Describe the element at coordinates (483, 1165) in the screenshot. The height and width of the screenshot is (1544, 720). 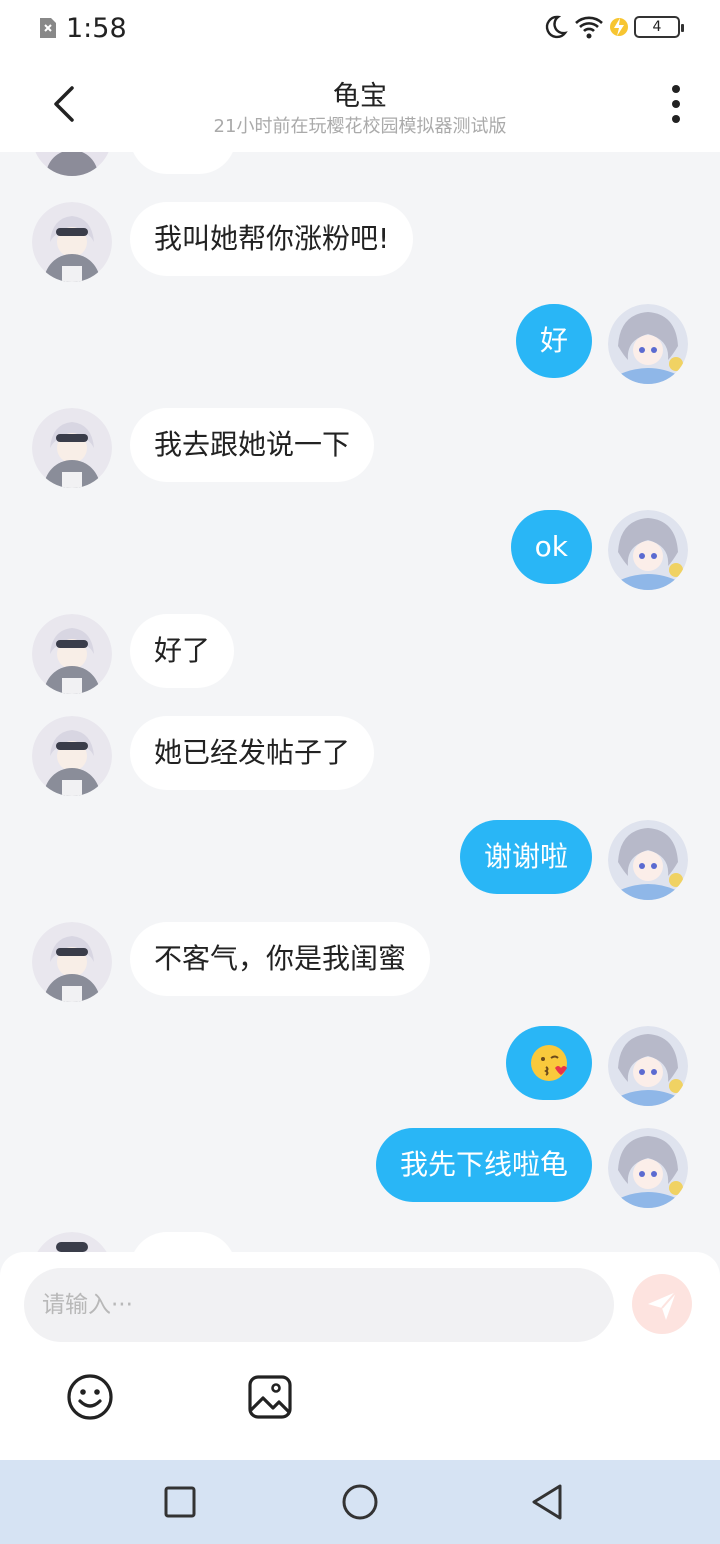
I see `message-bubble: 我先下线啦龟` at that location.